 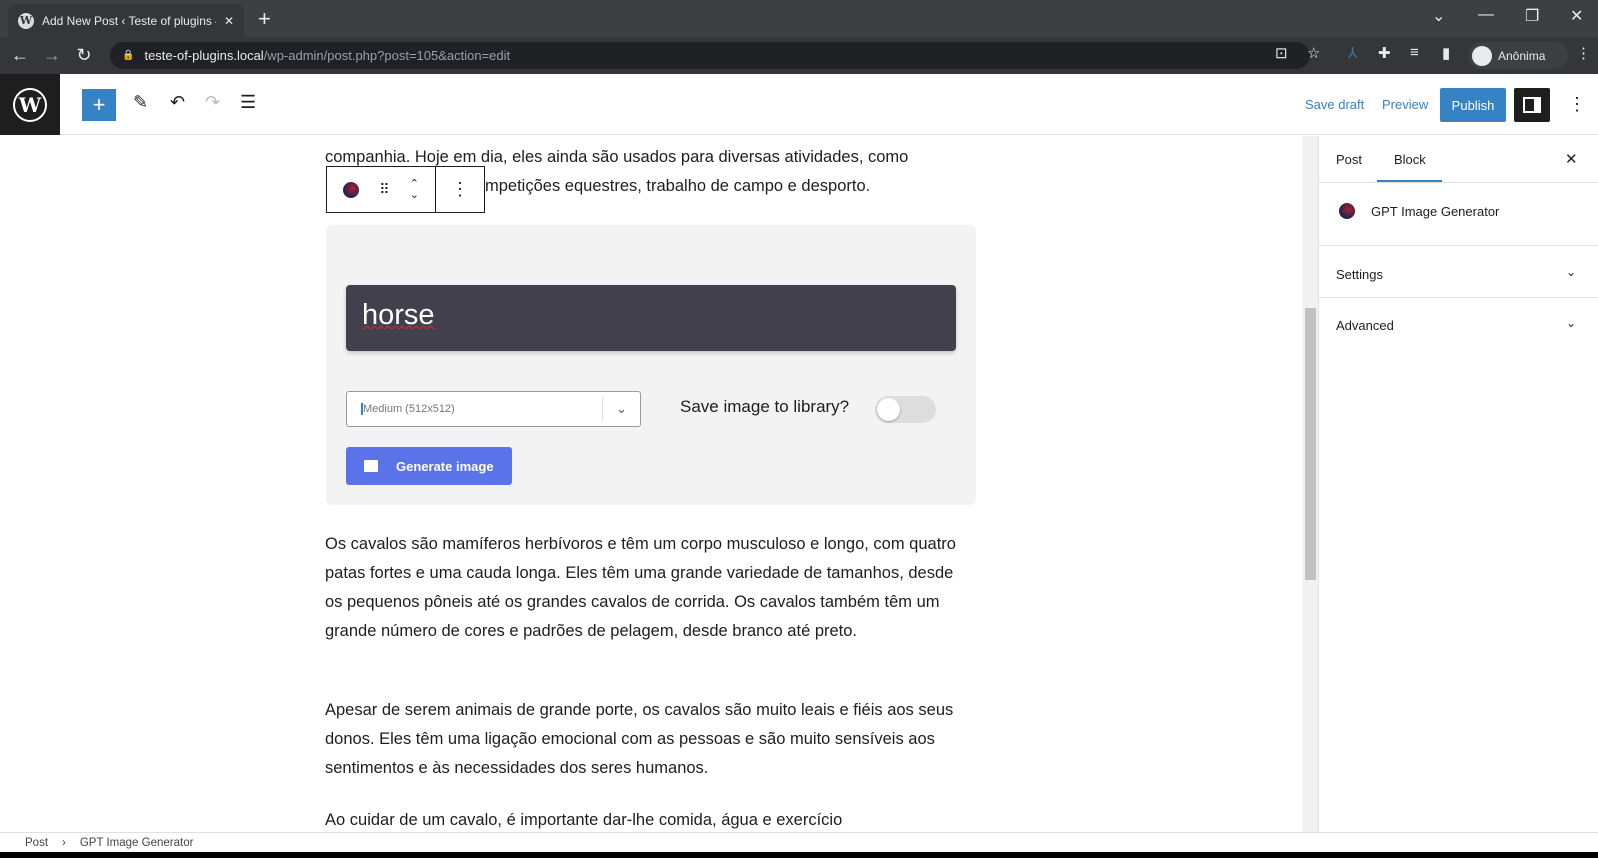 What do you see at coordinates (1446, 53) in the screenshot?
I see `side-panel-icon: ▮` at bounding box center [1446, 53].